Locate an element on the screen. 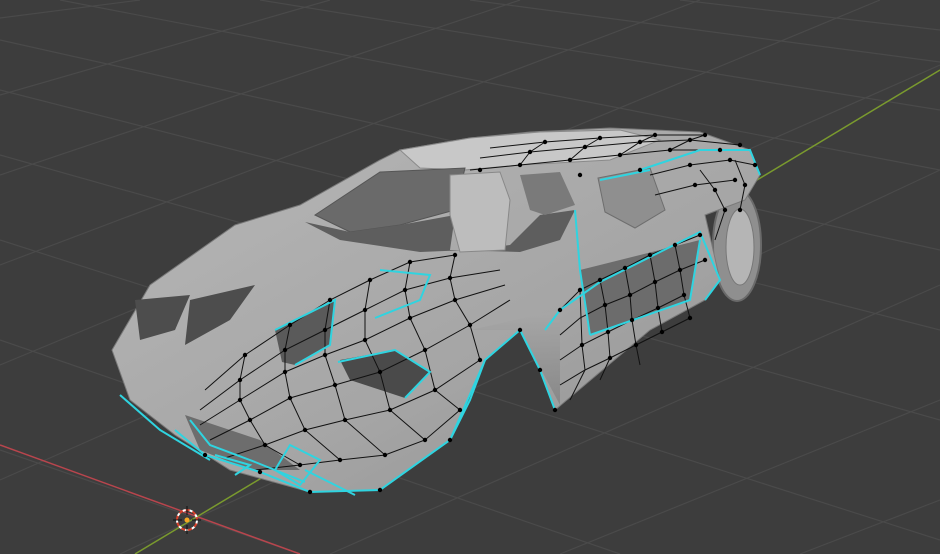 The height and width of the screenshot is (554, 940). 3d-cursor-icon is located at coordinates (187, 520).